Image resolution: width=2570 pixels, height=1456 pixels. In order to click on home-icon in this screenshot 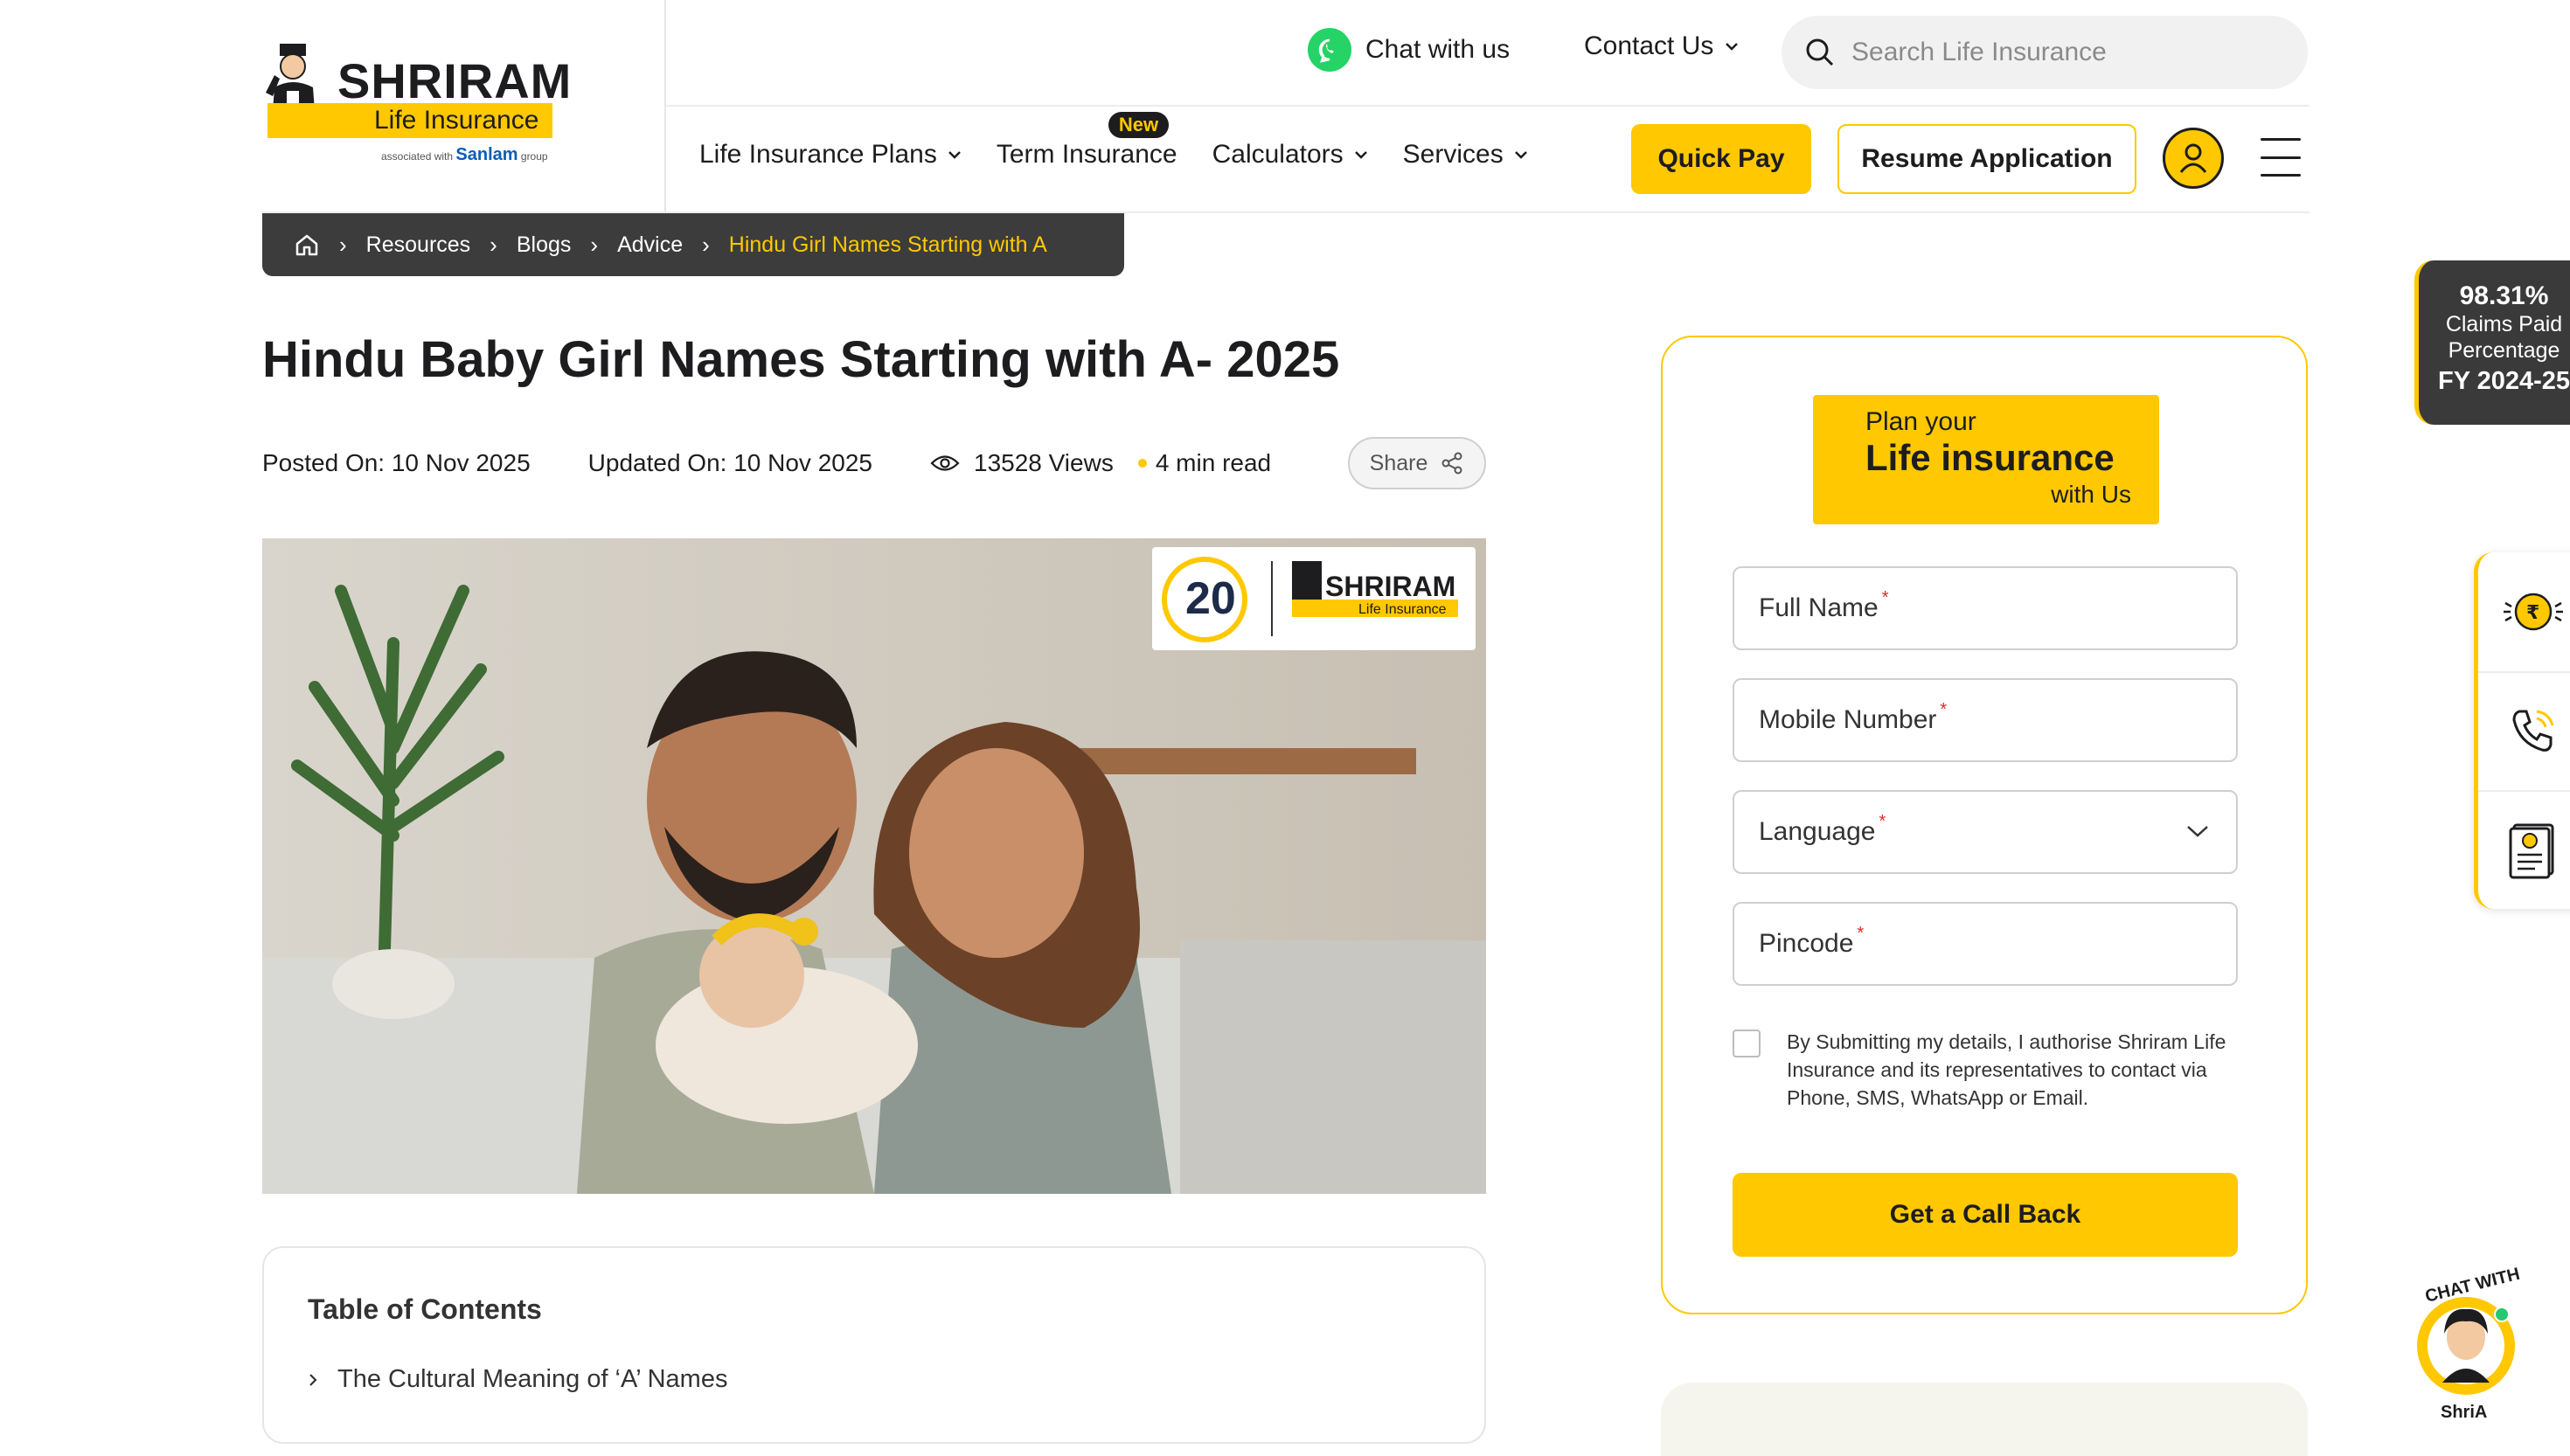, I will do `click(307, 245)`.